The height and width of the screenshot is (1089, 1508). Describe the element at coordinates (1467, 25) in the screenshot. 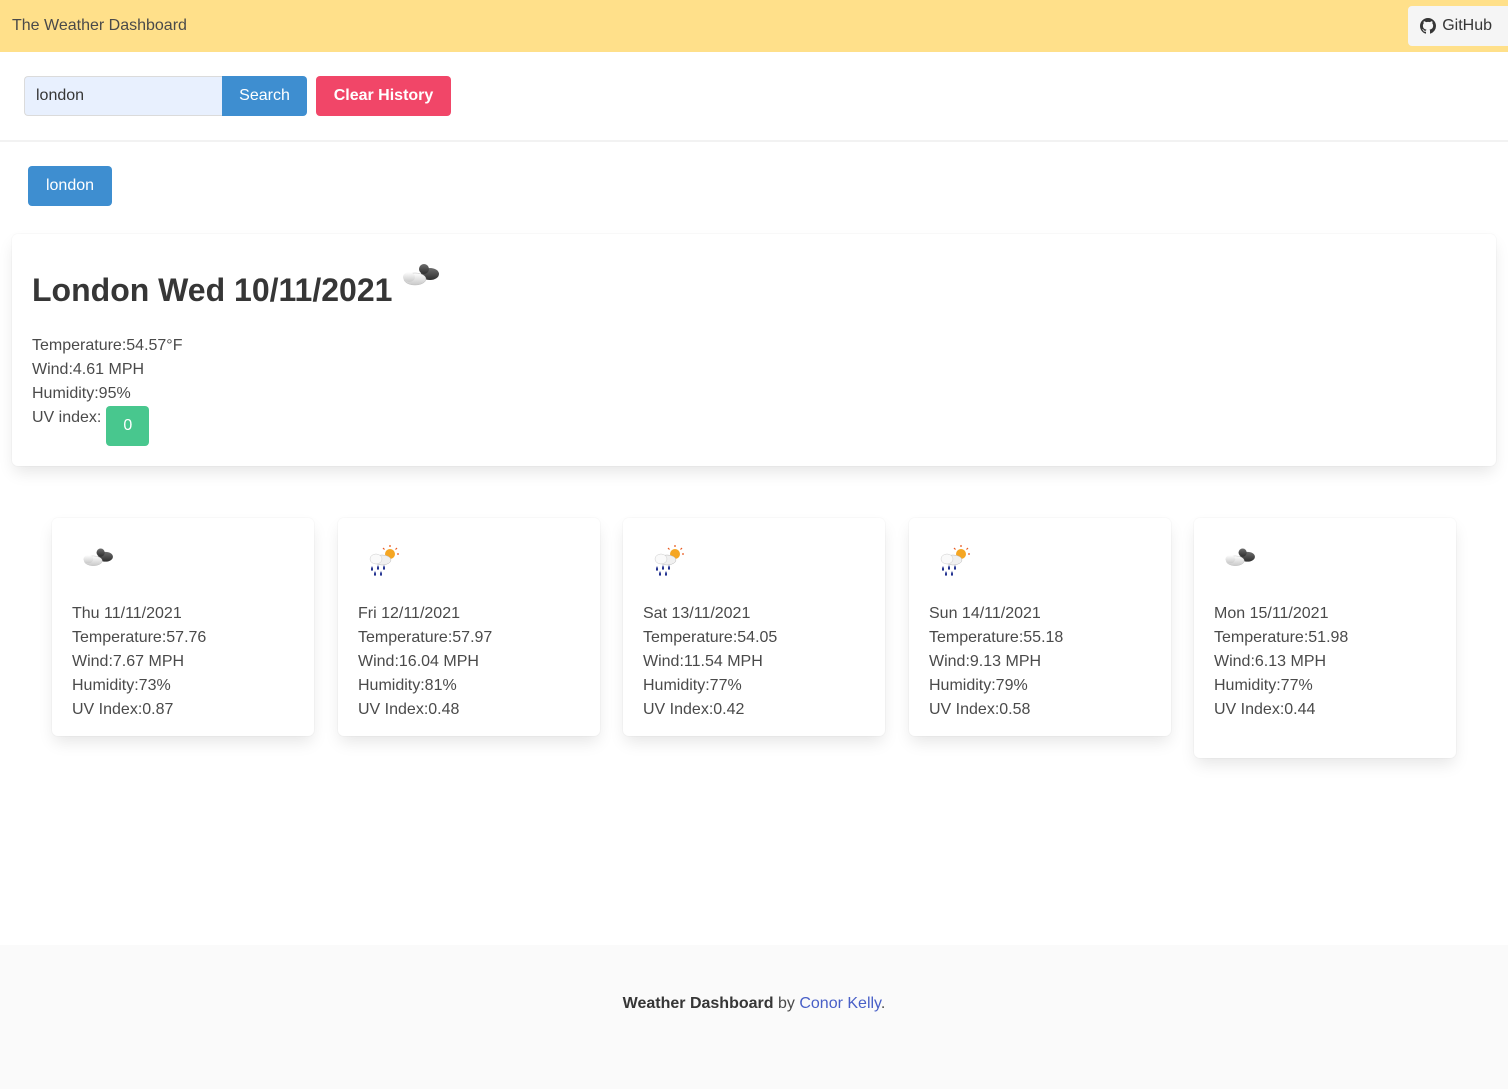

I see `github-label: GitHub` at that location.